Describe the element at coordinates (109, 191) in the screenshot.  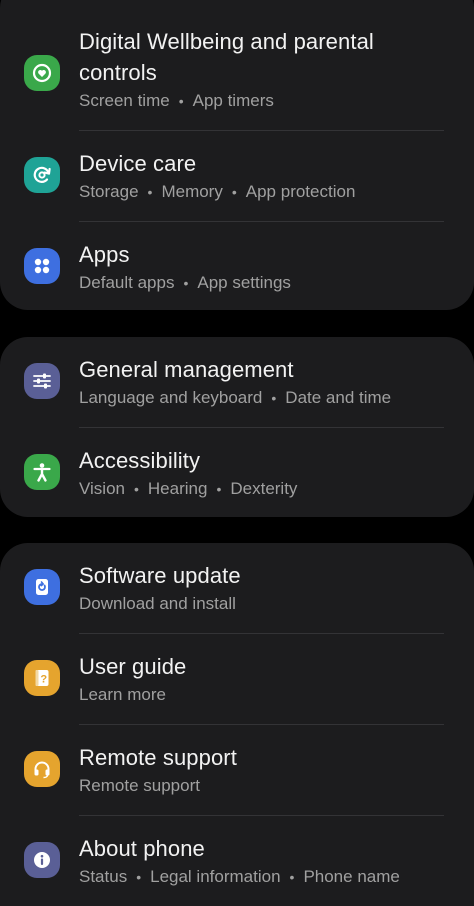
I see `subtitle-part: Storage` at that location.